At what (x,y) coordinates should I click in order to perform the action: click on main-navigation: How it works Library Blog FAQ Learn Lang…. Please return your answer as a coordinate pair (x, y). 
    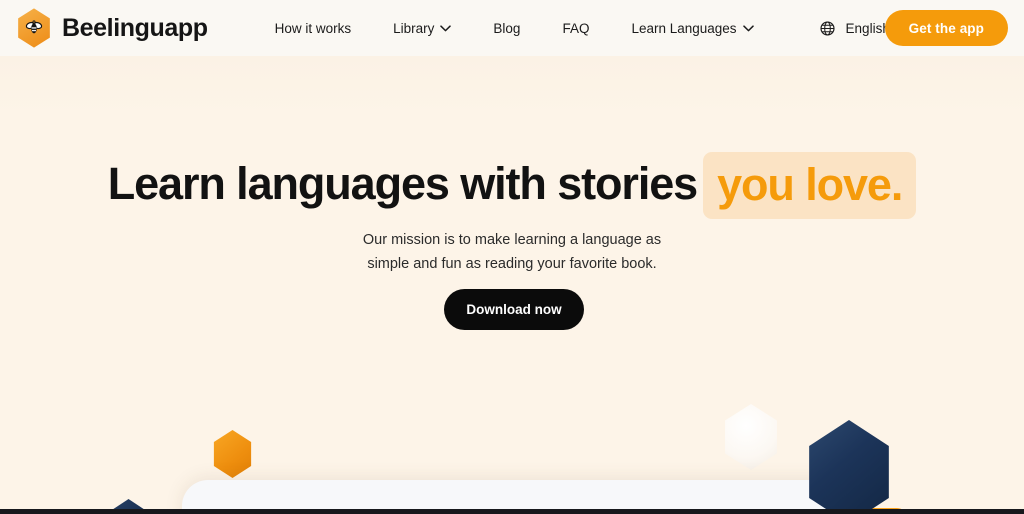
    Looking at the image, I should click on (591, 28).